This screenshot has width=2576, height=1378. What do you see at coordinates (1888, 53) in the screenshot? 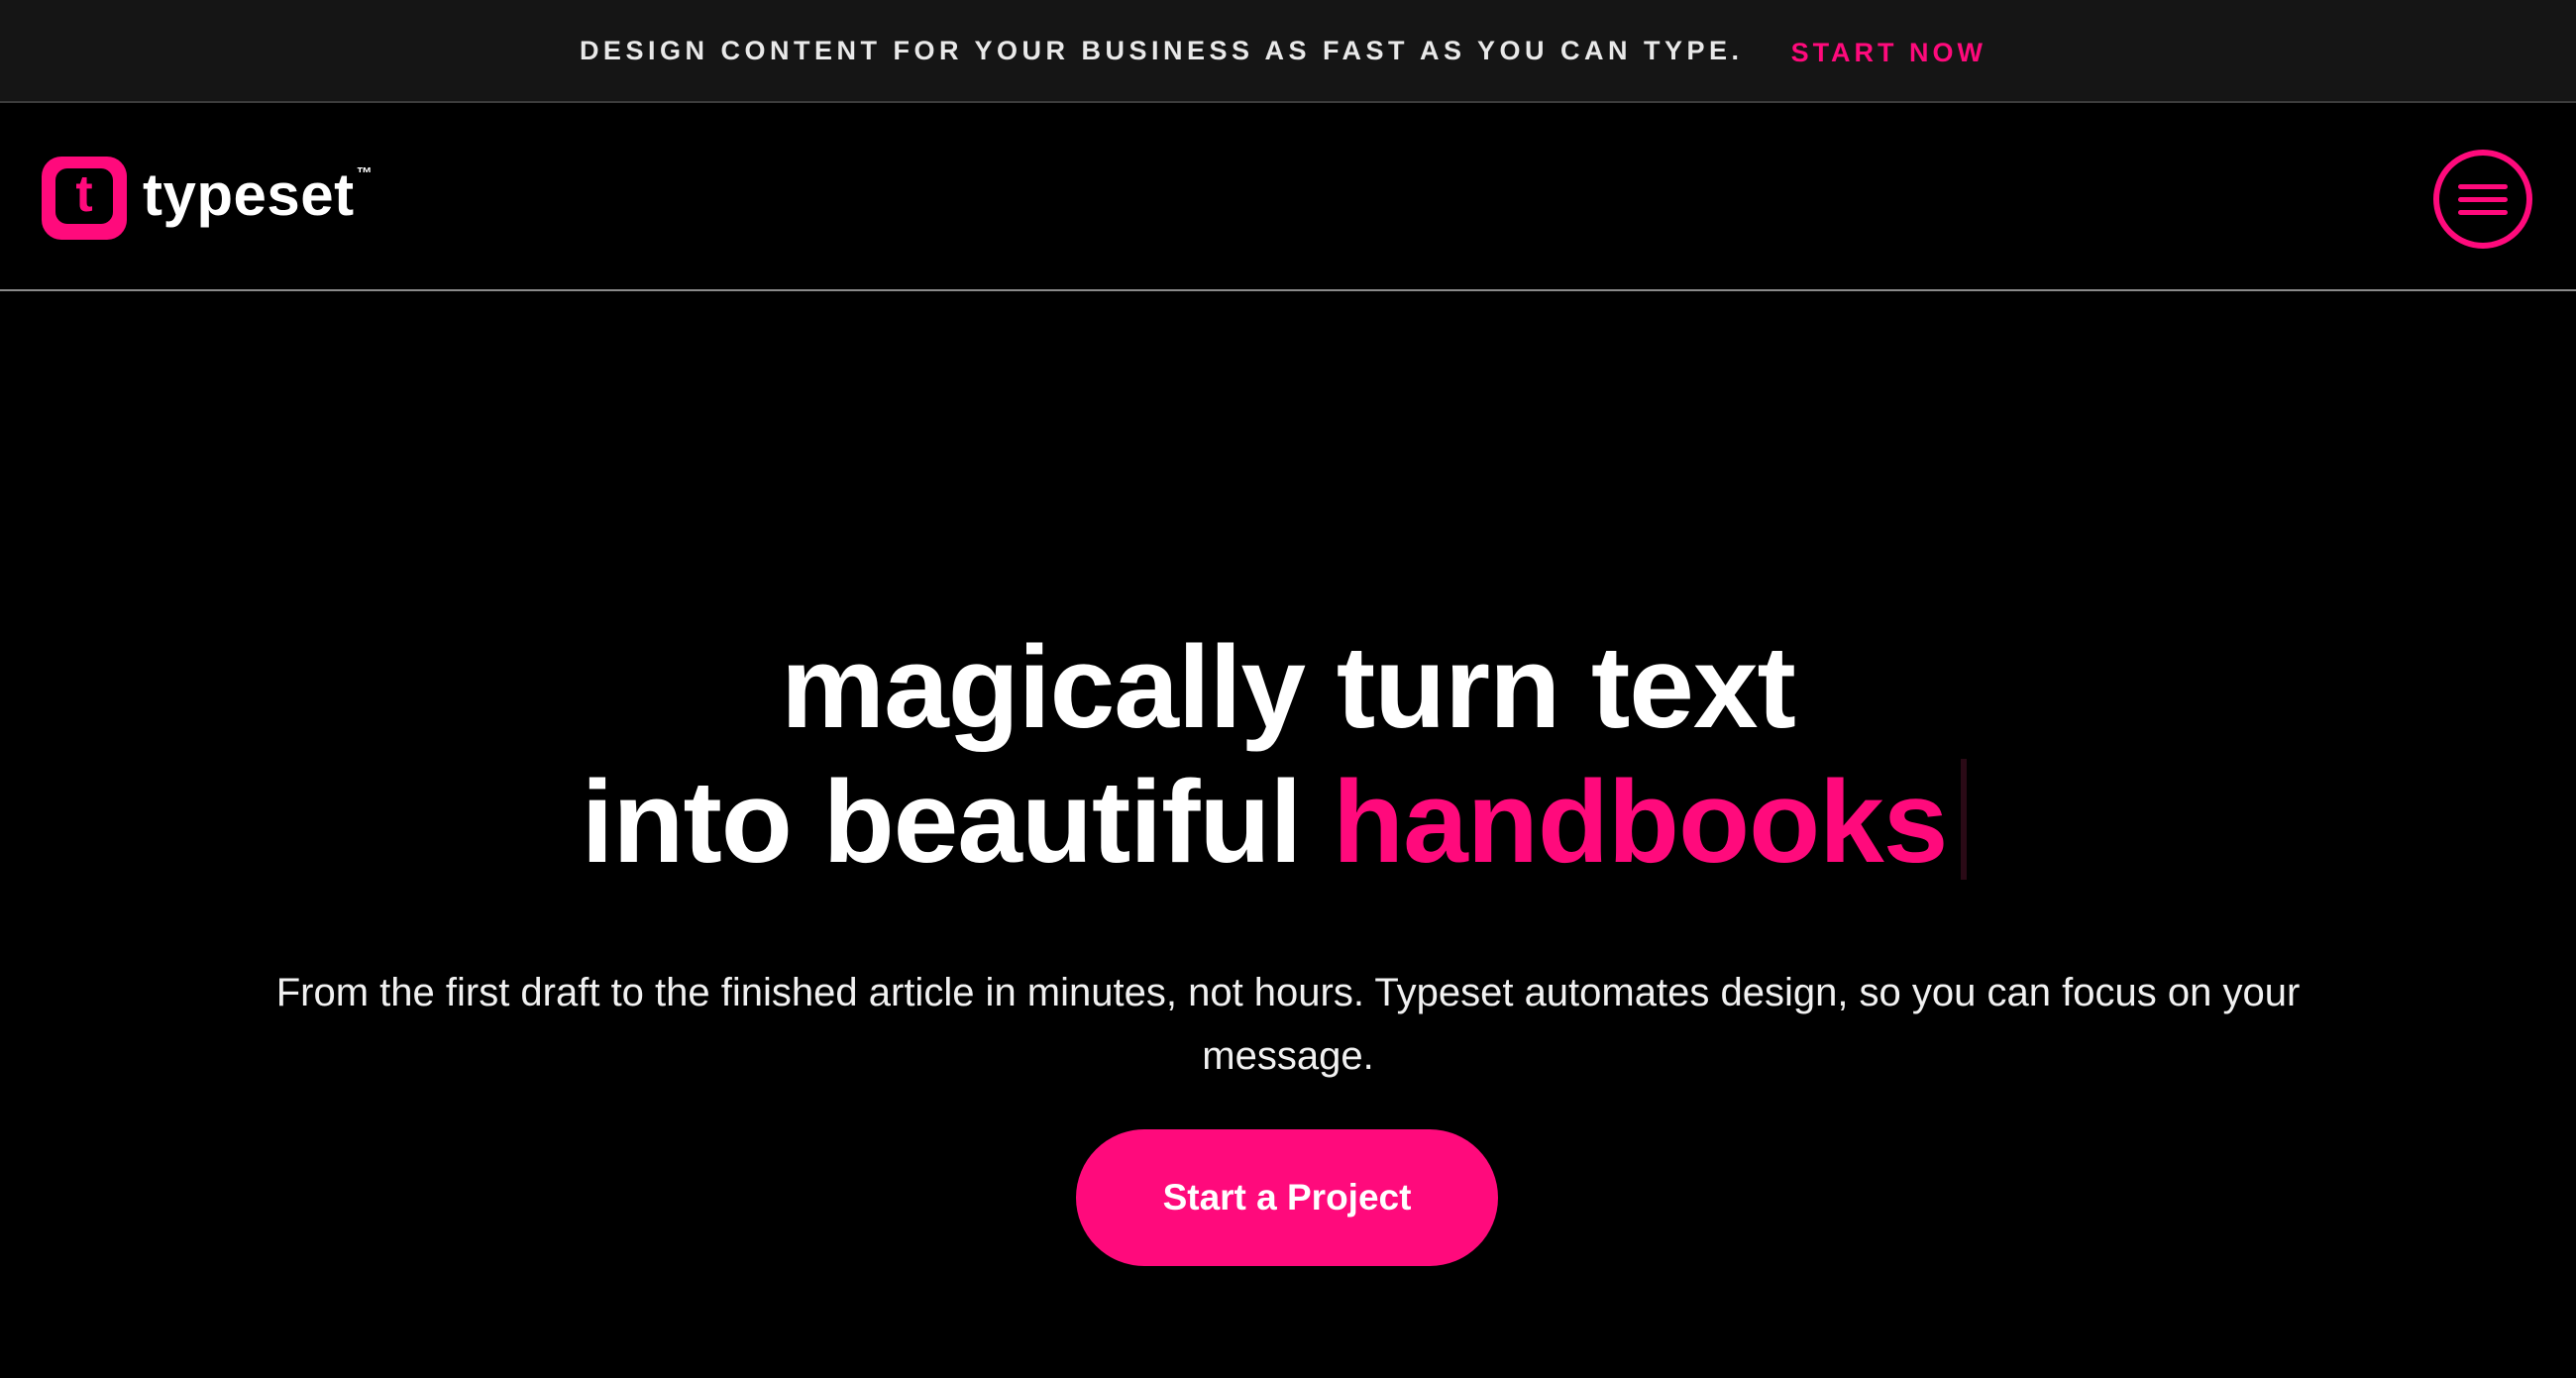
I see `start-now-link: START NOW` at bounding box center [1888, 53].